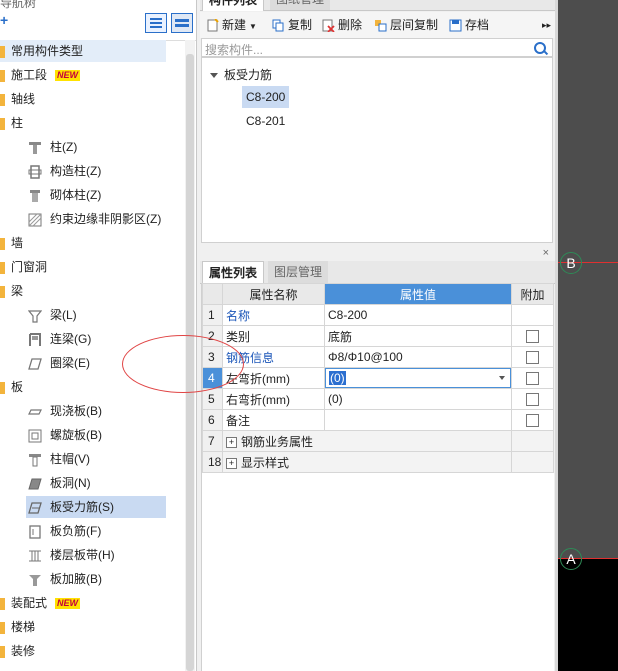 Image resolution: width=618 pixels, height=671 pixels. I want to click on property-name: 类别, so click(273, 336).